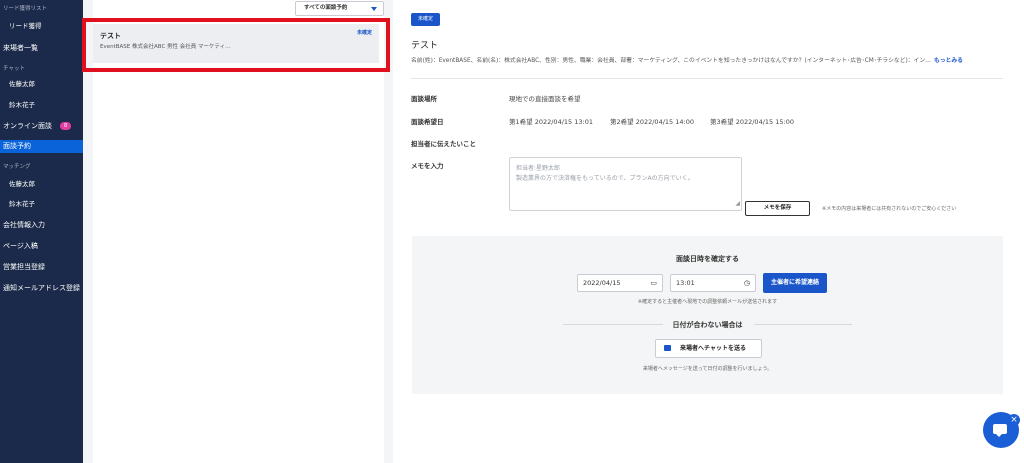 The image size is (1024, 463). I want to click on divider-right, so click(803, 324).